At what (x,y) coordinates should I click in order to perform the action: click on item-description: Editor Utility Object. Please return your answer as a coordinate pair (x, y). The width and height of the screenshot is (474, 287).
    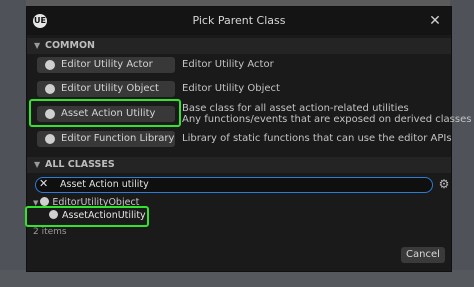
    Looking at the image, I should click on (231, 88).